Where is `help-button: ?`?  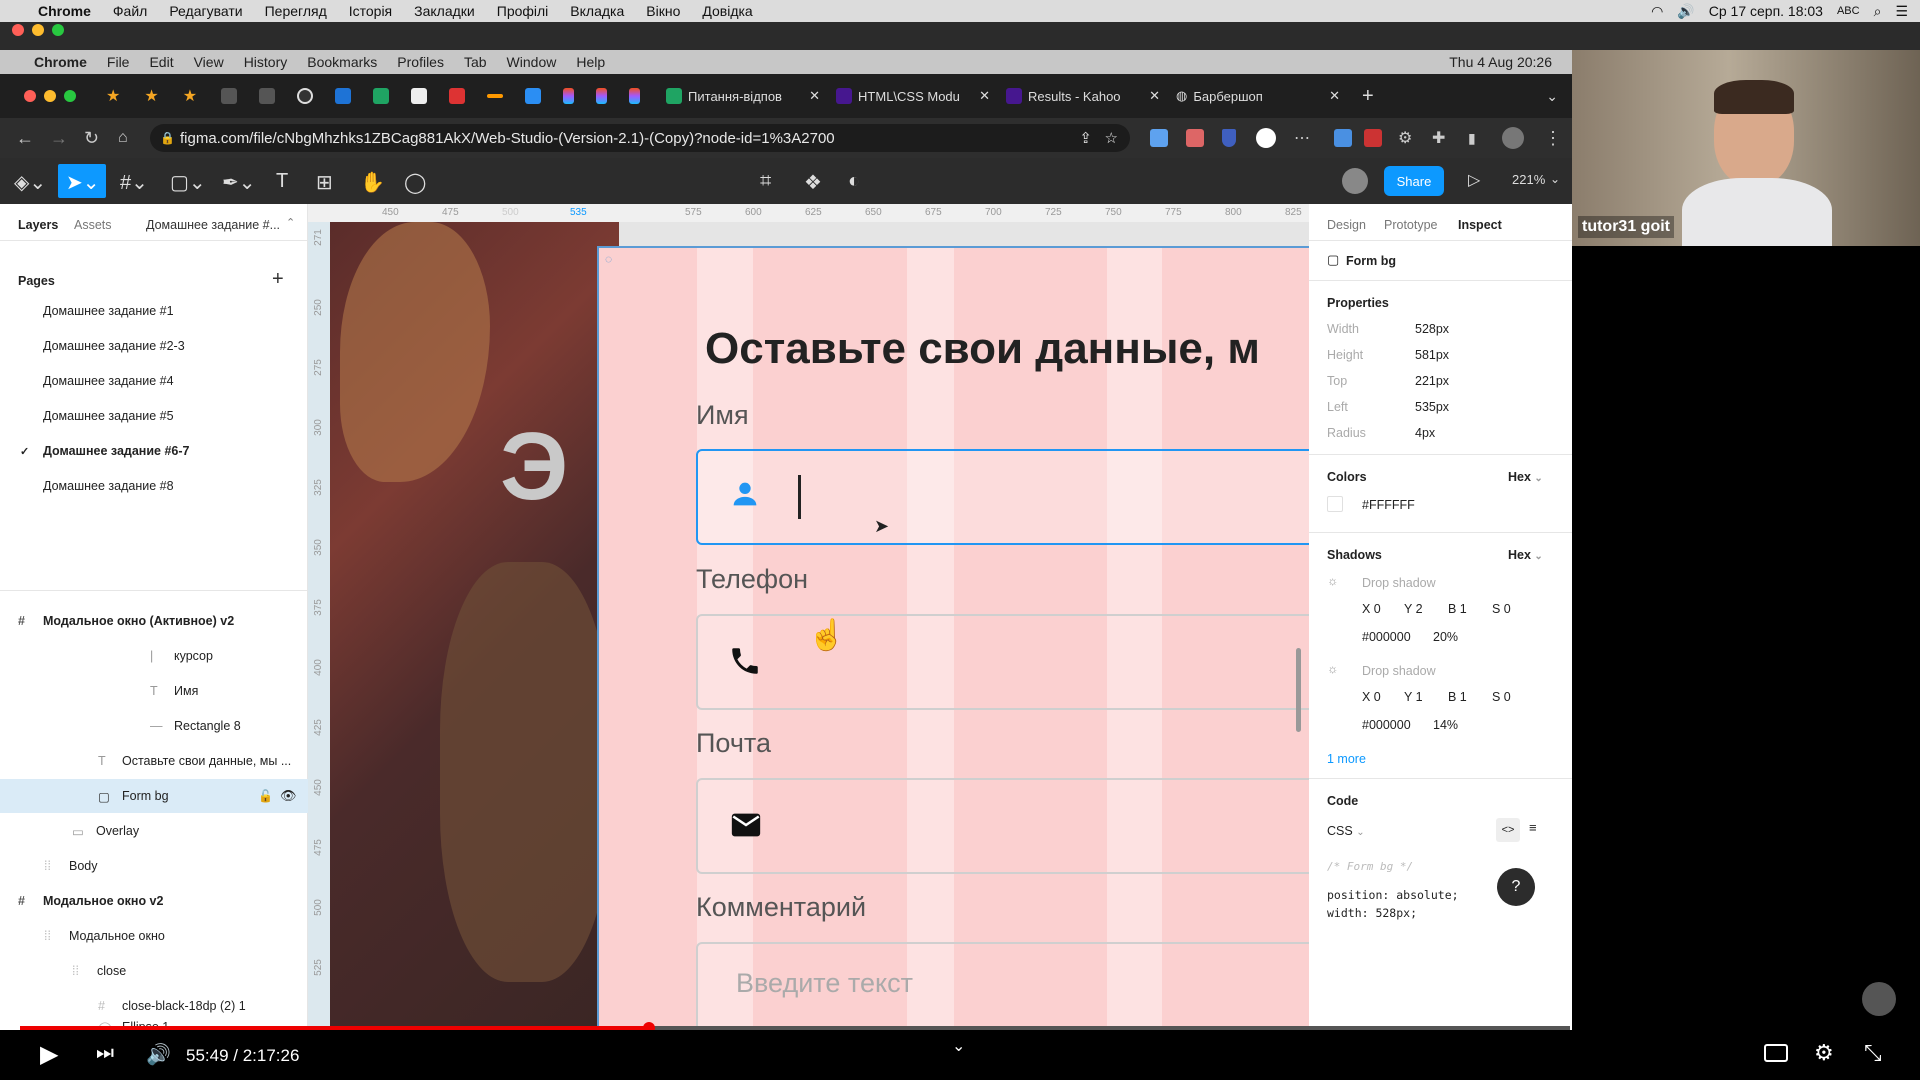
help-button: ? is located at coordinates (1516, 887).